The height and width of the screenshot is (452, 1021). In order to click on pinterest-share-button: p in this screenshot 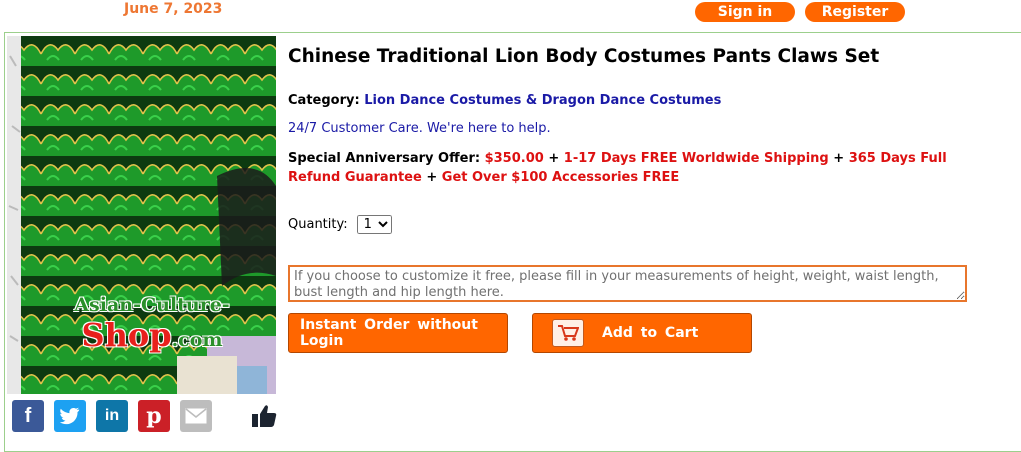, I will do `click(154, 416)`.